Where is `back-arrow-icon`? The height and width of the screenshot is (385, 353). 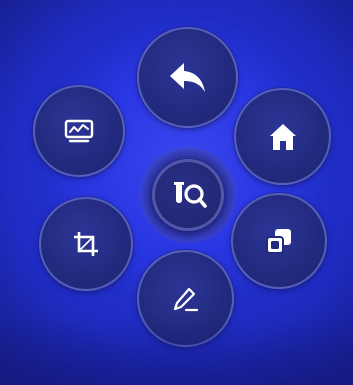 back-arrow-icon is located at coordinates (188, 78).